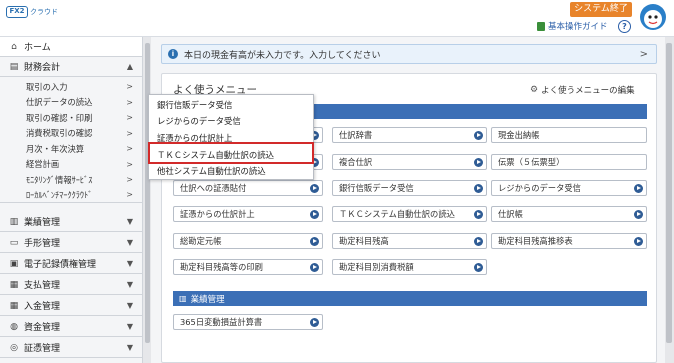  I want to click on sidebar-item-tegata: ▭ 手形管理 ▼, so click(71, 243).